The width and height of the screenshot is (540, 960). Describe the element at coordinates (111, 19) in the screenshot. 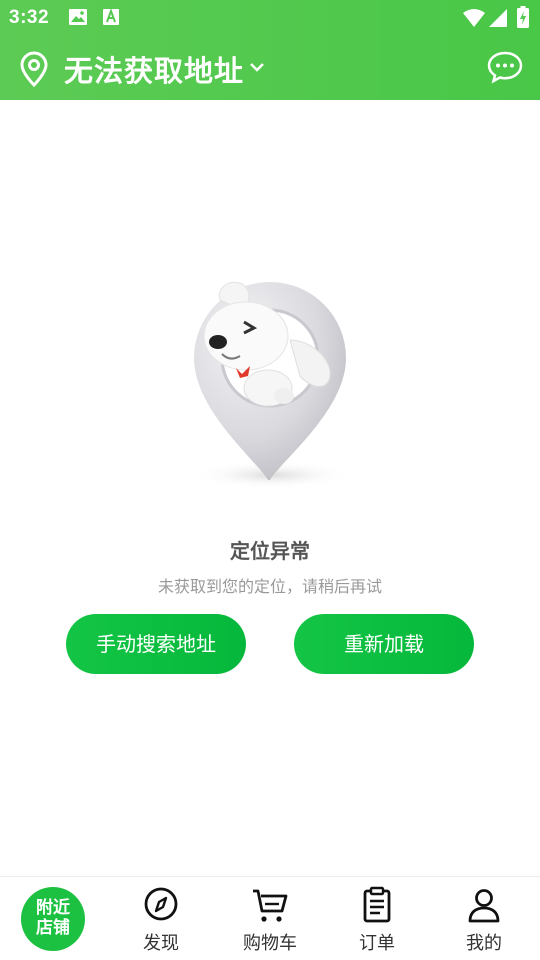

I see `app-notification-icon` at that location.